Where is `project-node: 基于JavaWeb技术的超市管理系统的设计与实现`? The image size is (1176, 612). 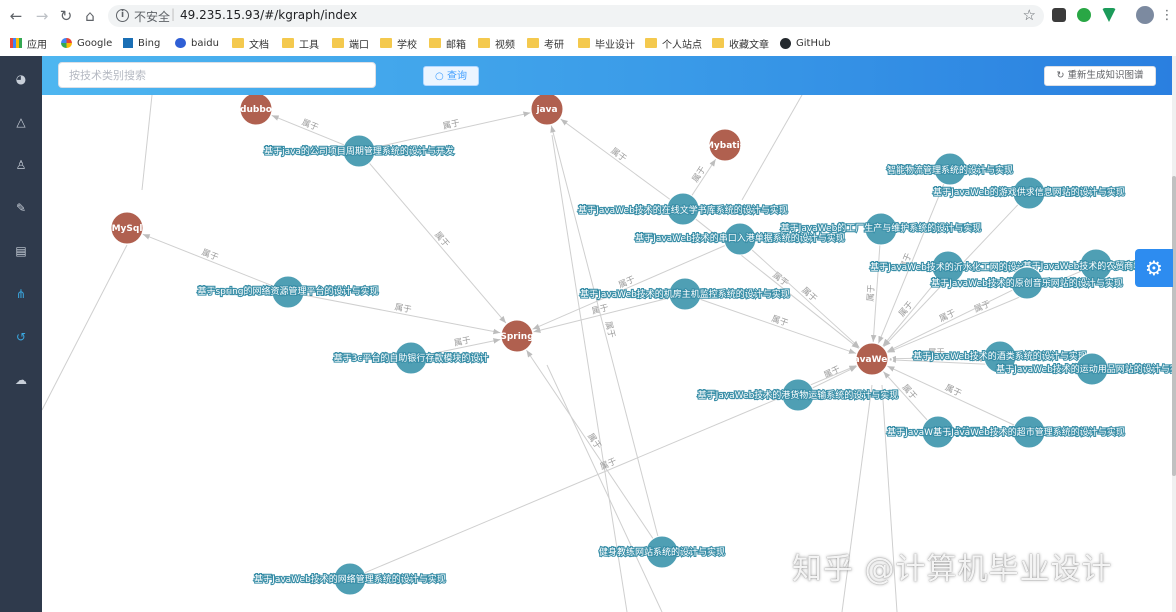 project-node: 基于JavaWeb技术的超市管理系统的设计与实现 is located at coordinates (1029, 432).